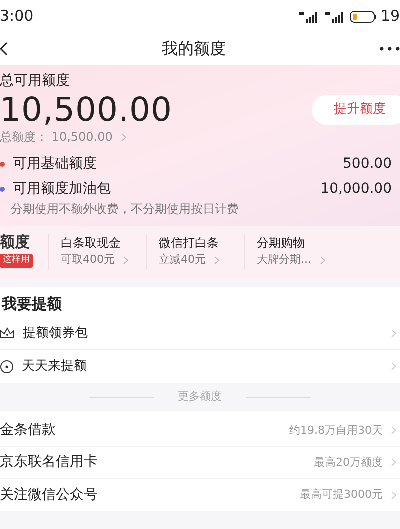 Image resolution: width=400 pixels, height=529 pixels. Describe the element at coordinates (356, 110) in the screenshot. I see `raise-limit-button: 提升额度` at that location.